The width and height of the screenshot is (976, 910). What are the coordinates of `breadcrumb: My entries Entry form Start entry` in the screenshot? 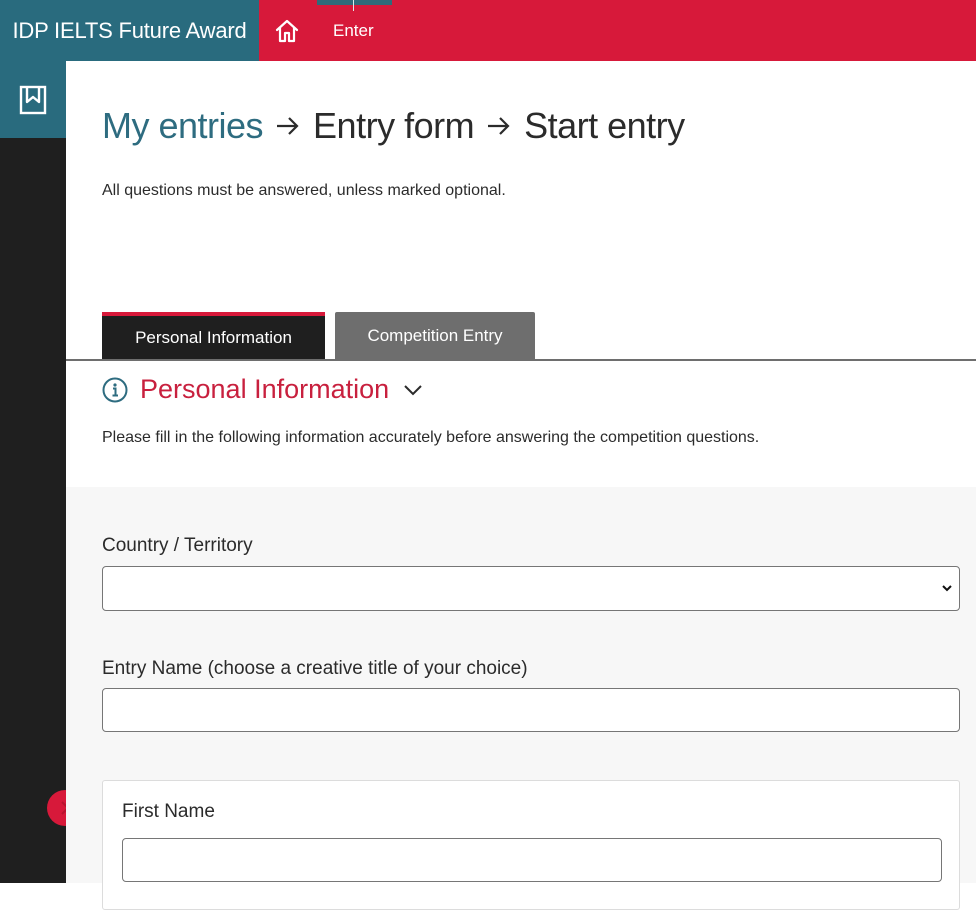 It's located at (393, 126).